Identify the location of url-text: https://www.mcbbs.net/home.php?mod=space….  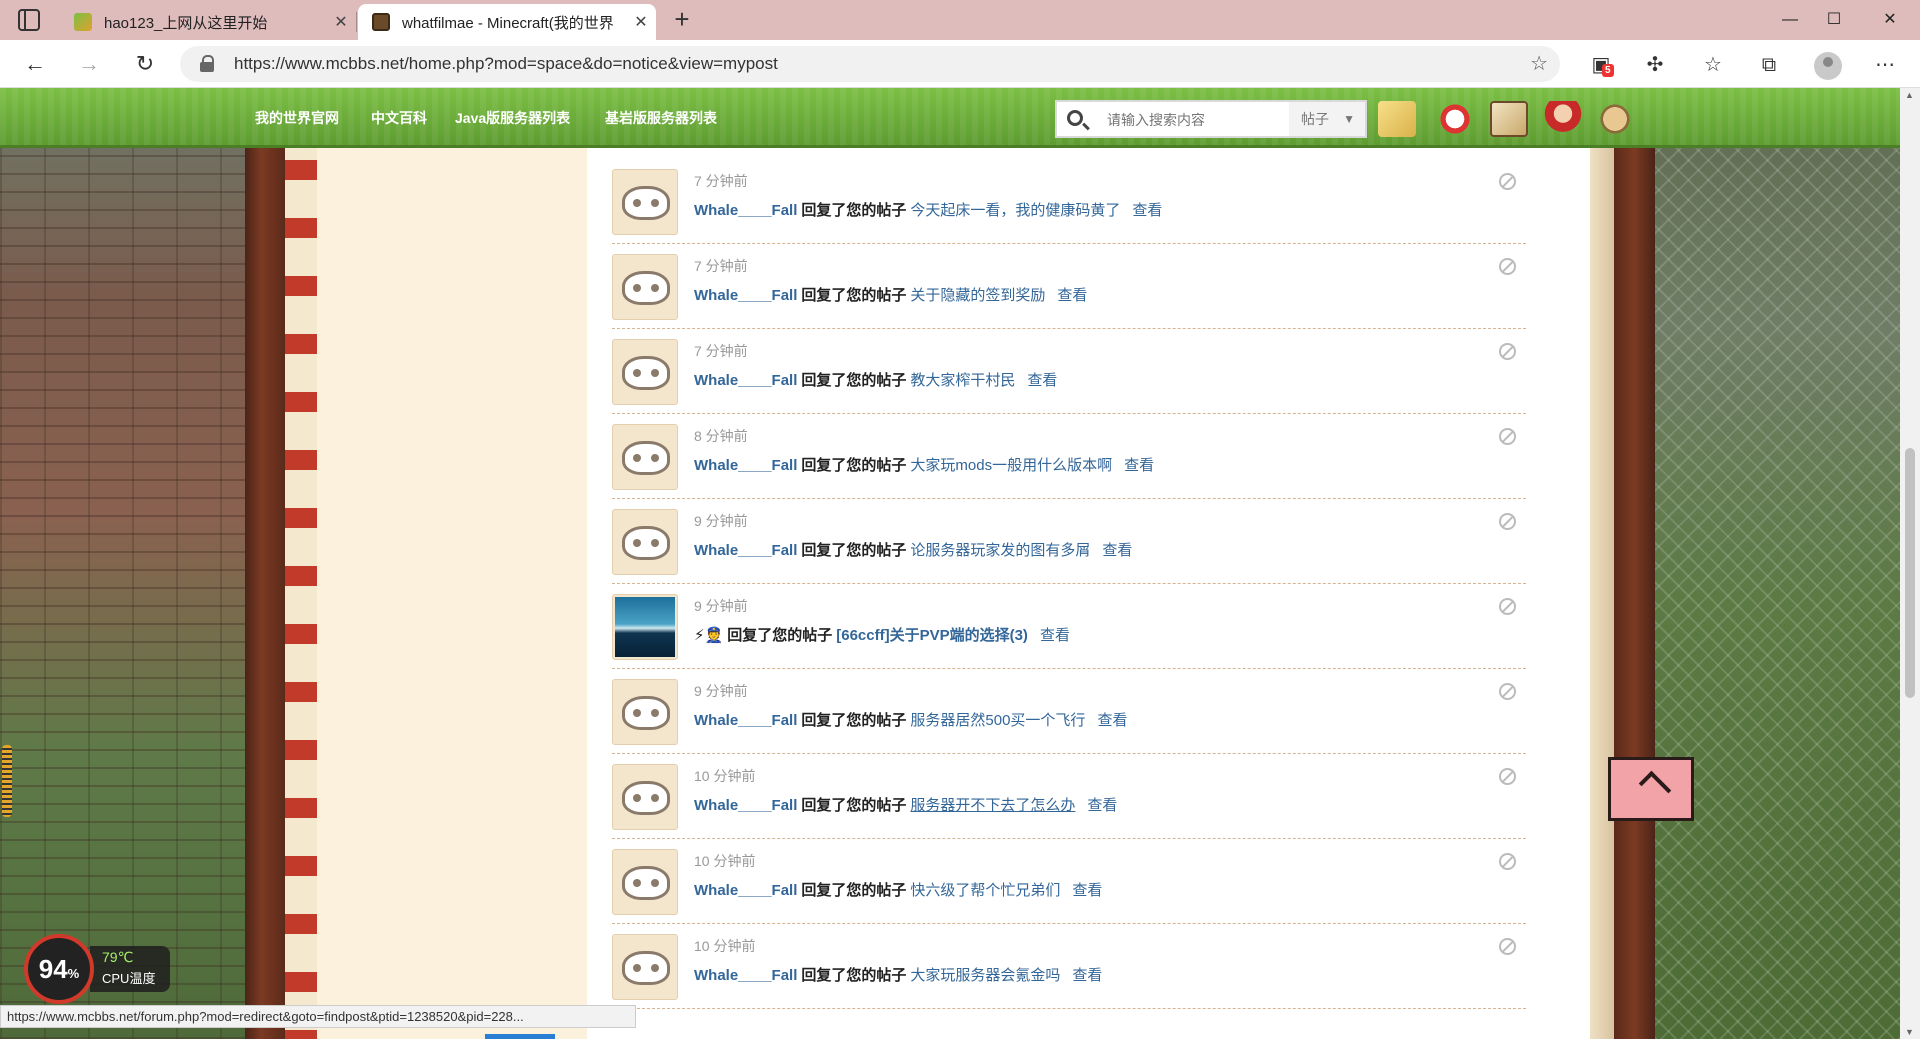
(506, 64).